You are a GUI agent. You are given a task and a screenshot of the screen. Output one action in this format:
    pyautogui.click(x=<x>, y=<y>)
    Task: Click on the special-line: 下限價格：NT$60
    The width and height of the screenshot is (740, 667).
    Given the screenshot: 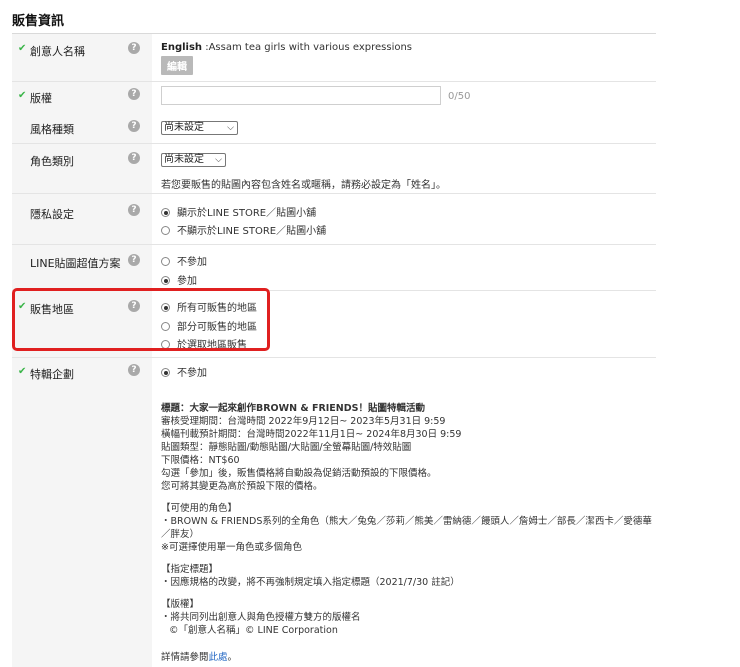 What is the action you would take?
    pyautogui.click(x=200, y=460)
    